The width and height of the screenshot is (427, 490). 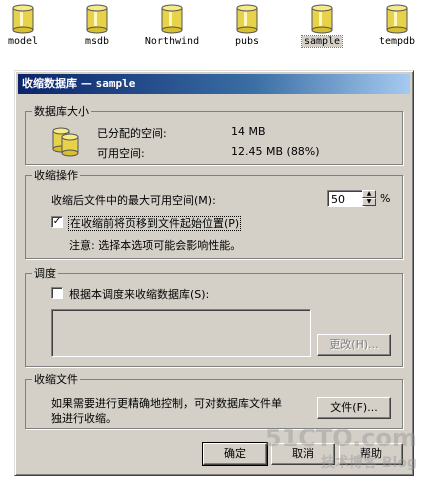 What do you see at coordinates (57, 222) in the screenshot?
I see `move-pages-checkbox: ✓` at bounding box center [57, 222].